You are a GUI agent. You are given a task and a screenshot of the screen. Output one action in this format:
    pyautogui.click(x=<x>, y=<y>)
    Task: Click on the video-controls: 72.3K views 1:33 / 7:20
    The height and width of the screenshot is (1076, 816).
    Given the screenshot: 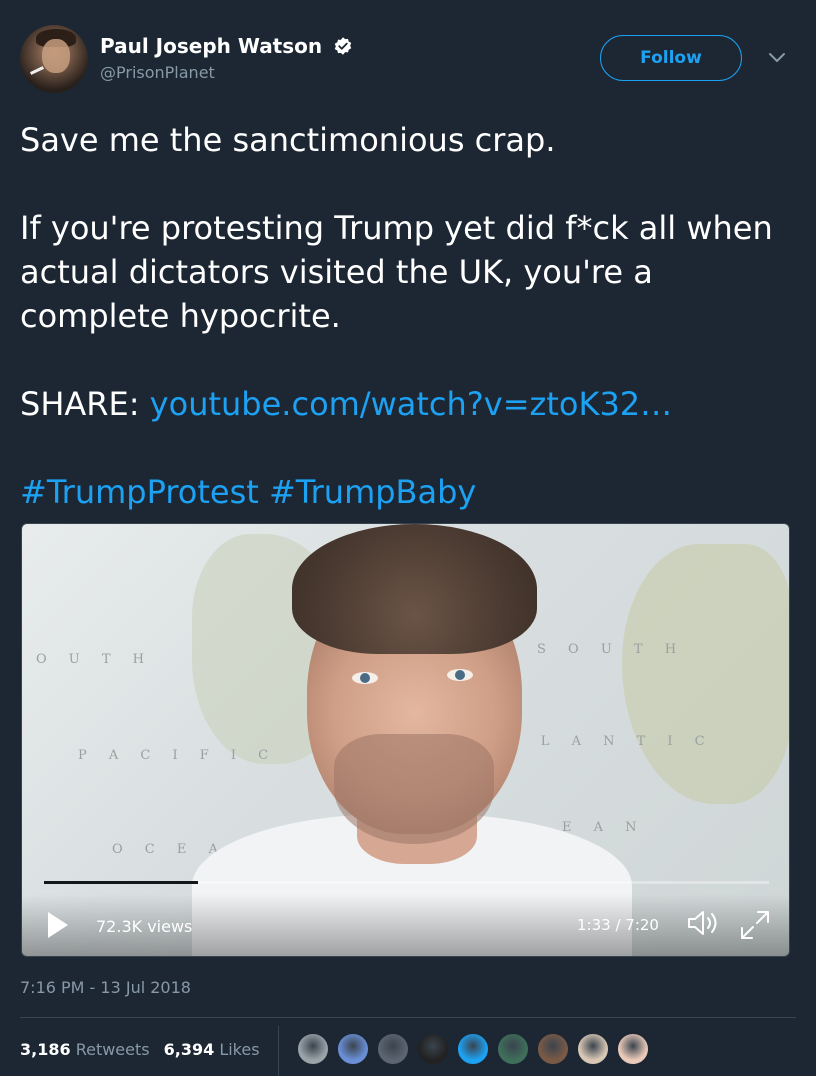 What is the action you would take?
    pyautogui.click(x=405, y=925)
    